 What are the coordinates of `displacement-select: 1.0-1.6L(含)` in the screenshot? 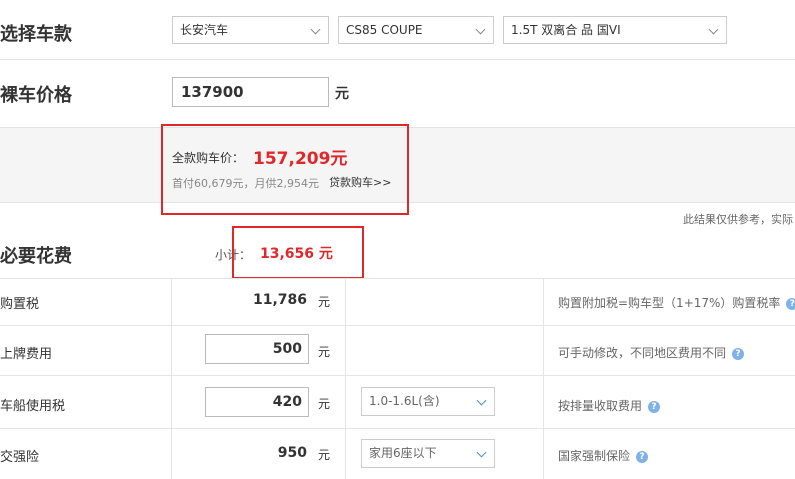 It's located at (428, 401).